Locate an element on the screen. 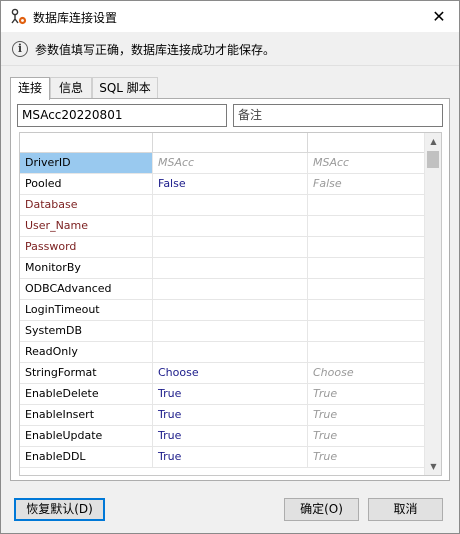  grid-row: MonitorBy is located at coordinates (222, 268).